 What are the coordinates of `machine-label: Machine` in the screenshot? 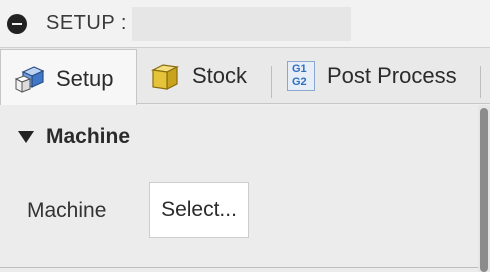 It's located at (67, 210).